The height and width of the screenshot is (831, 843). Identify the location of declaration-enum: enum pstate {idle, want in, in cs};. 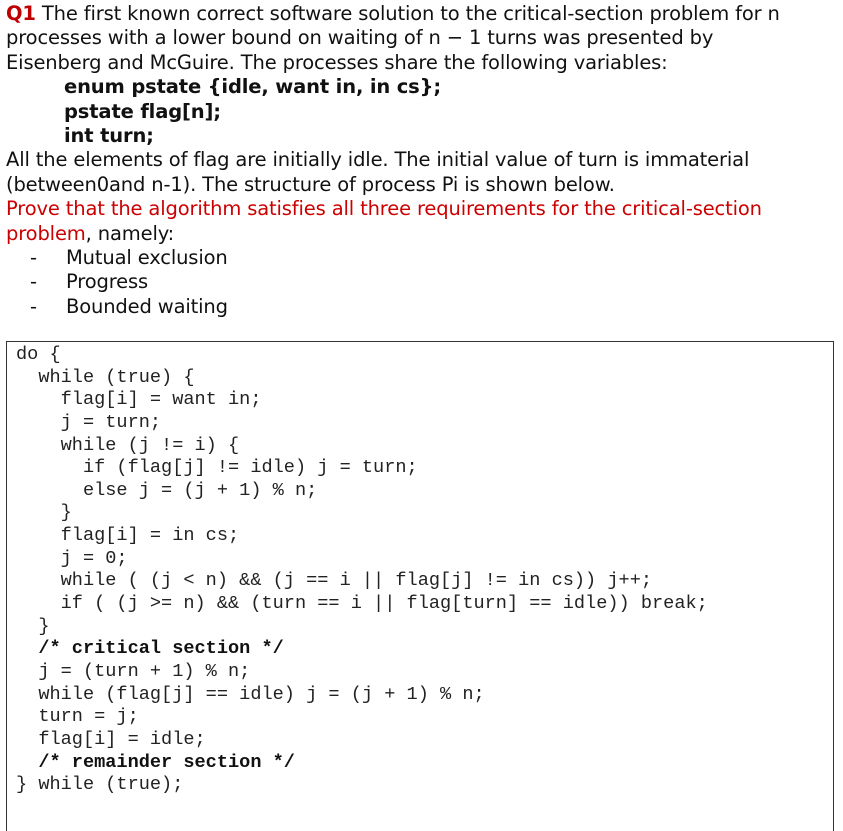
(252, 87).